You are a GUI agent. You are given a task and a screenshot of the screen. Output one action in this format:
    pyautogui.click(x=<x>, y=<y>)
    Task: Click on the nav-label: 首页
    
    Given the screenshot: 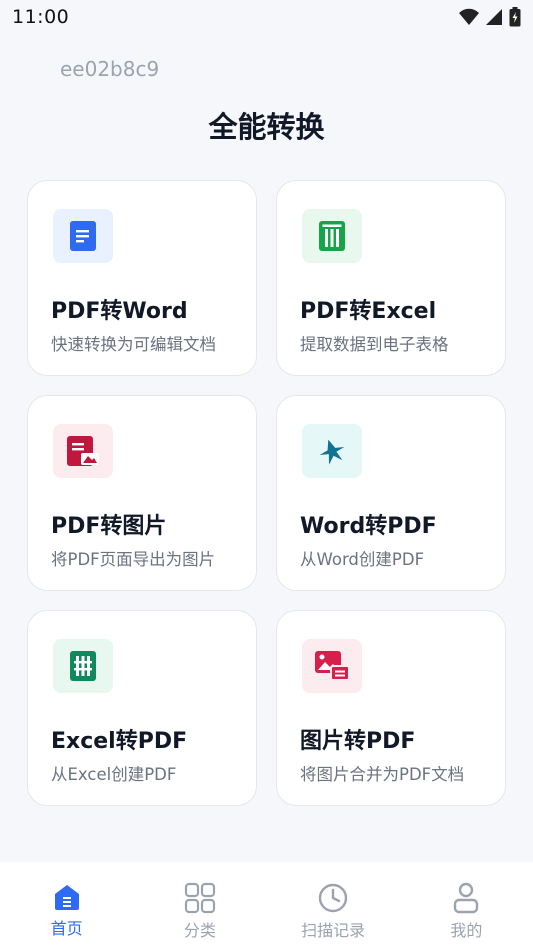 What is the action you would take?
    pyautogui.click(x=66, y=928)
    